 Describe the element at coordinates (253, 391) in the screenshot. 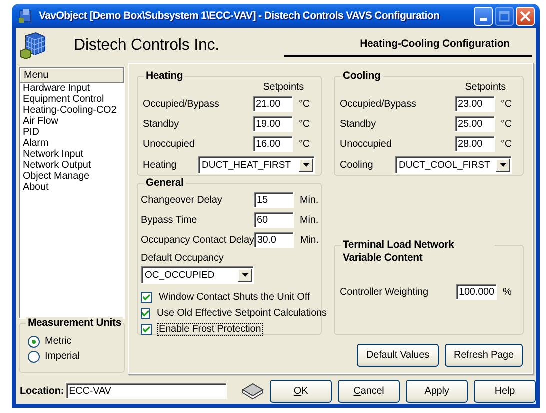

I see `book-icon` at that location.